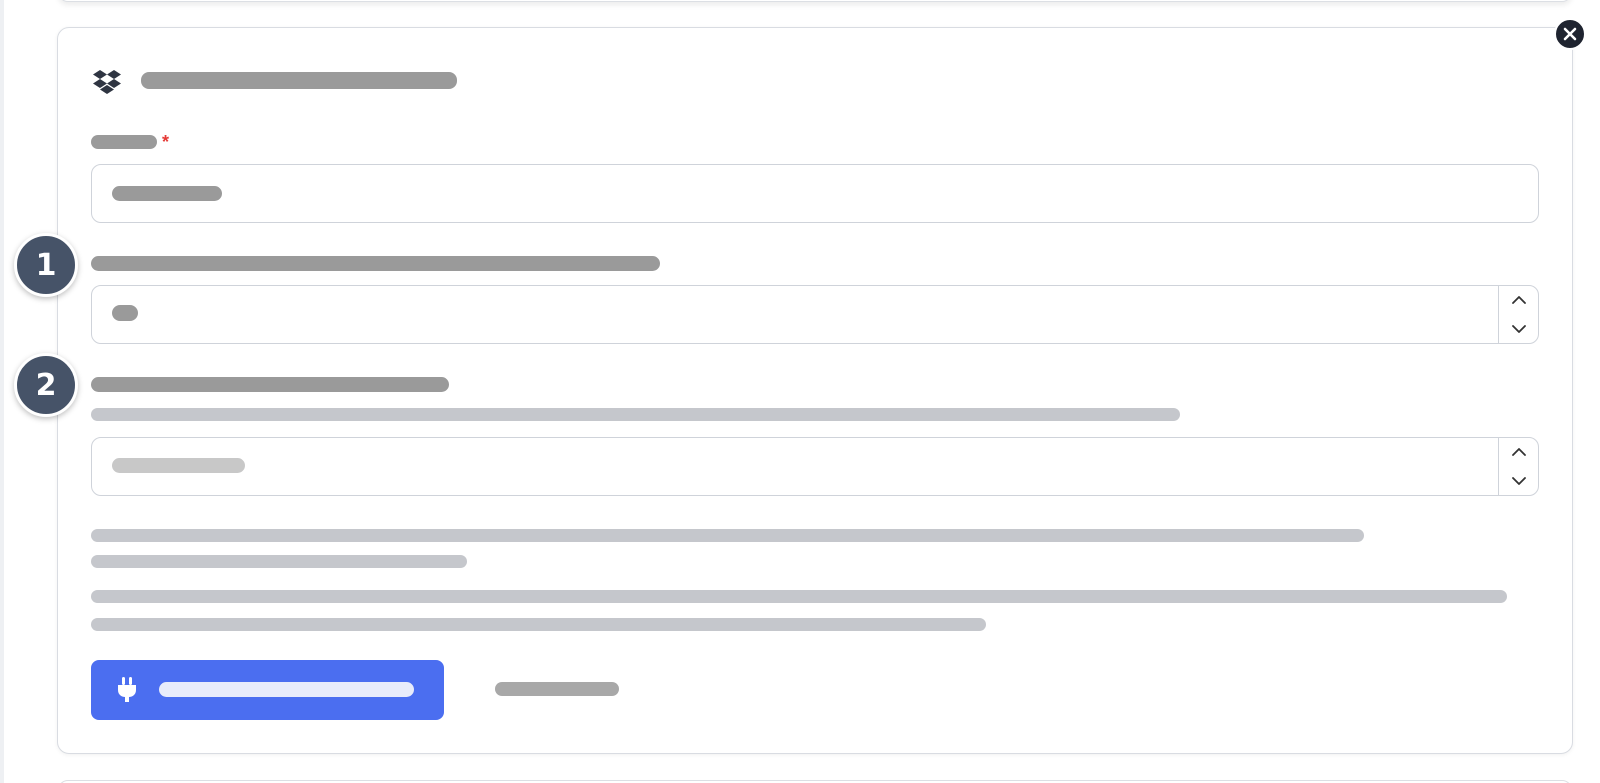 This screenshot has height=783, width=1600. What do you see at coordinates (815, 193) in the screenshot?
I see `name-input` at bounding box center [815, 193].